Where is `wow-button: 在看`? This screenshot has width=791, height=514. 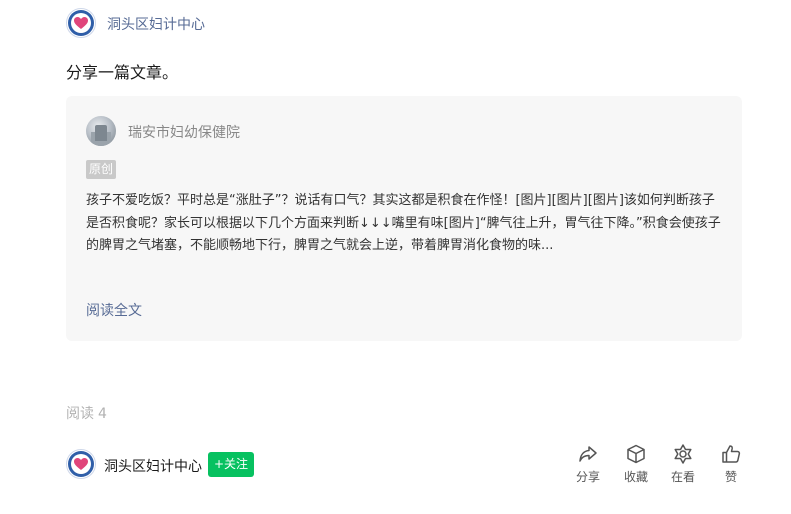
wow-button: 在看 is located at coordinates (683, 464).